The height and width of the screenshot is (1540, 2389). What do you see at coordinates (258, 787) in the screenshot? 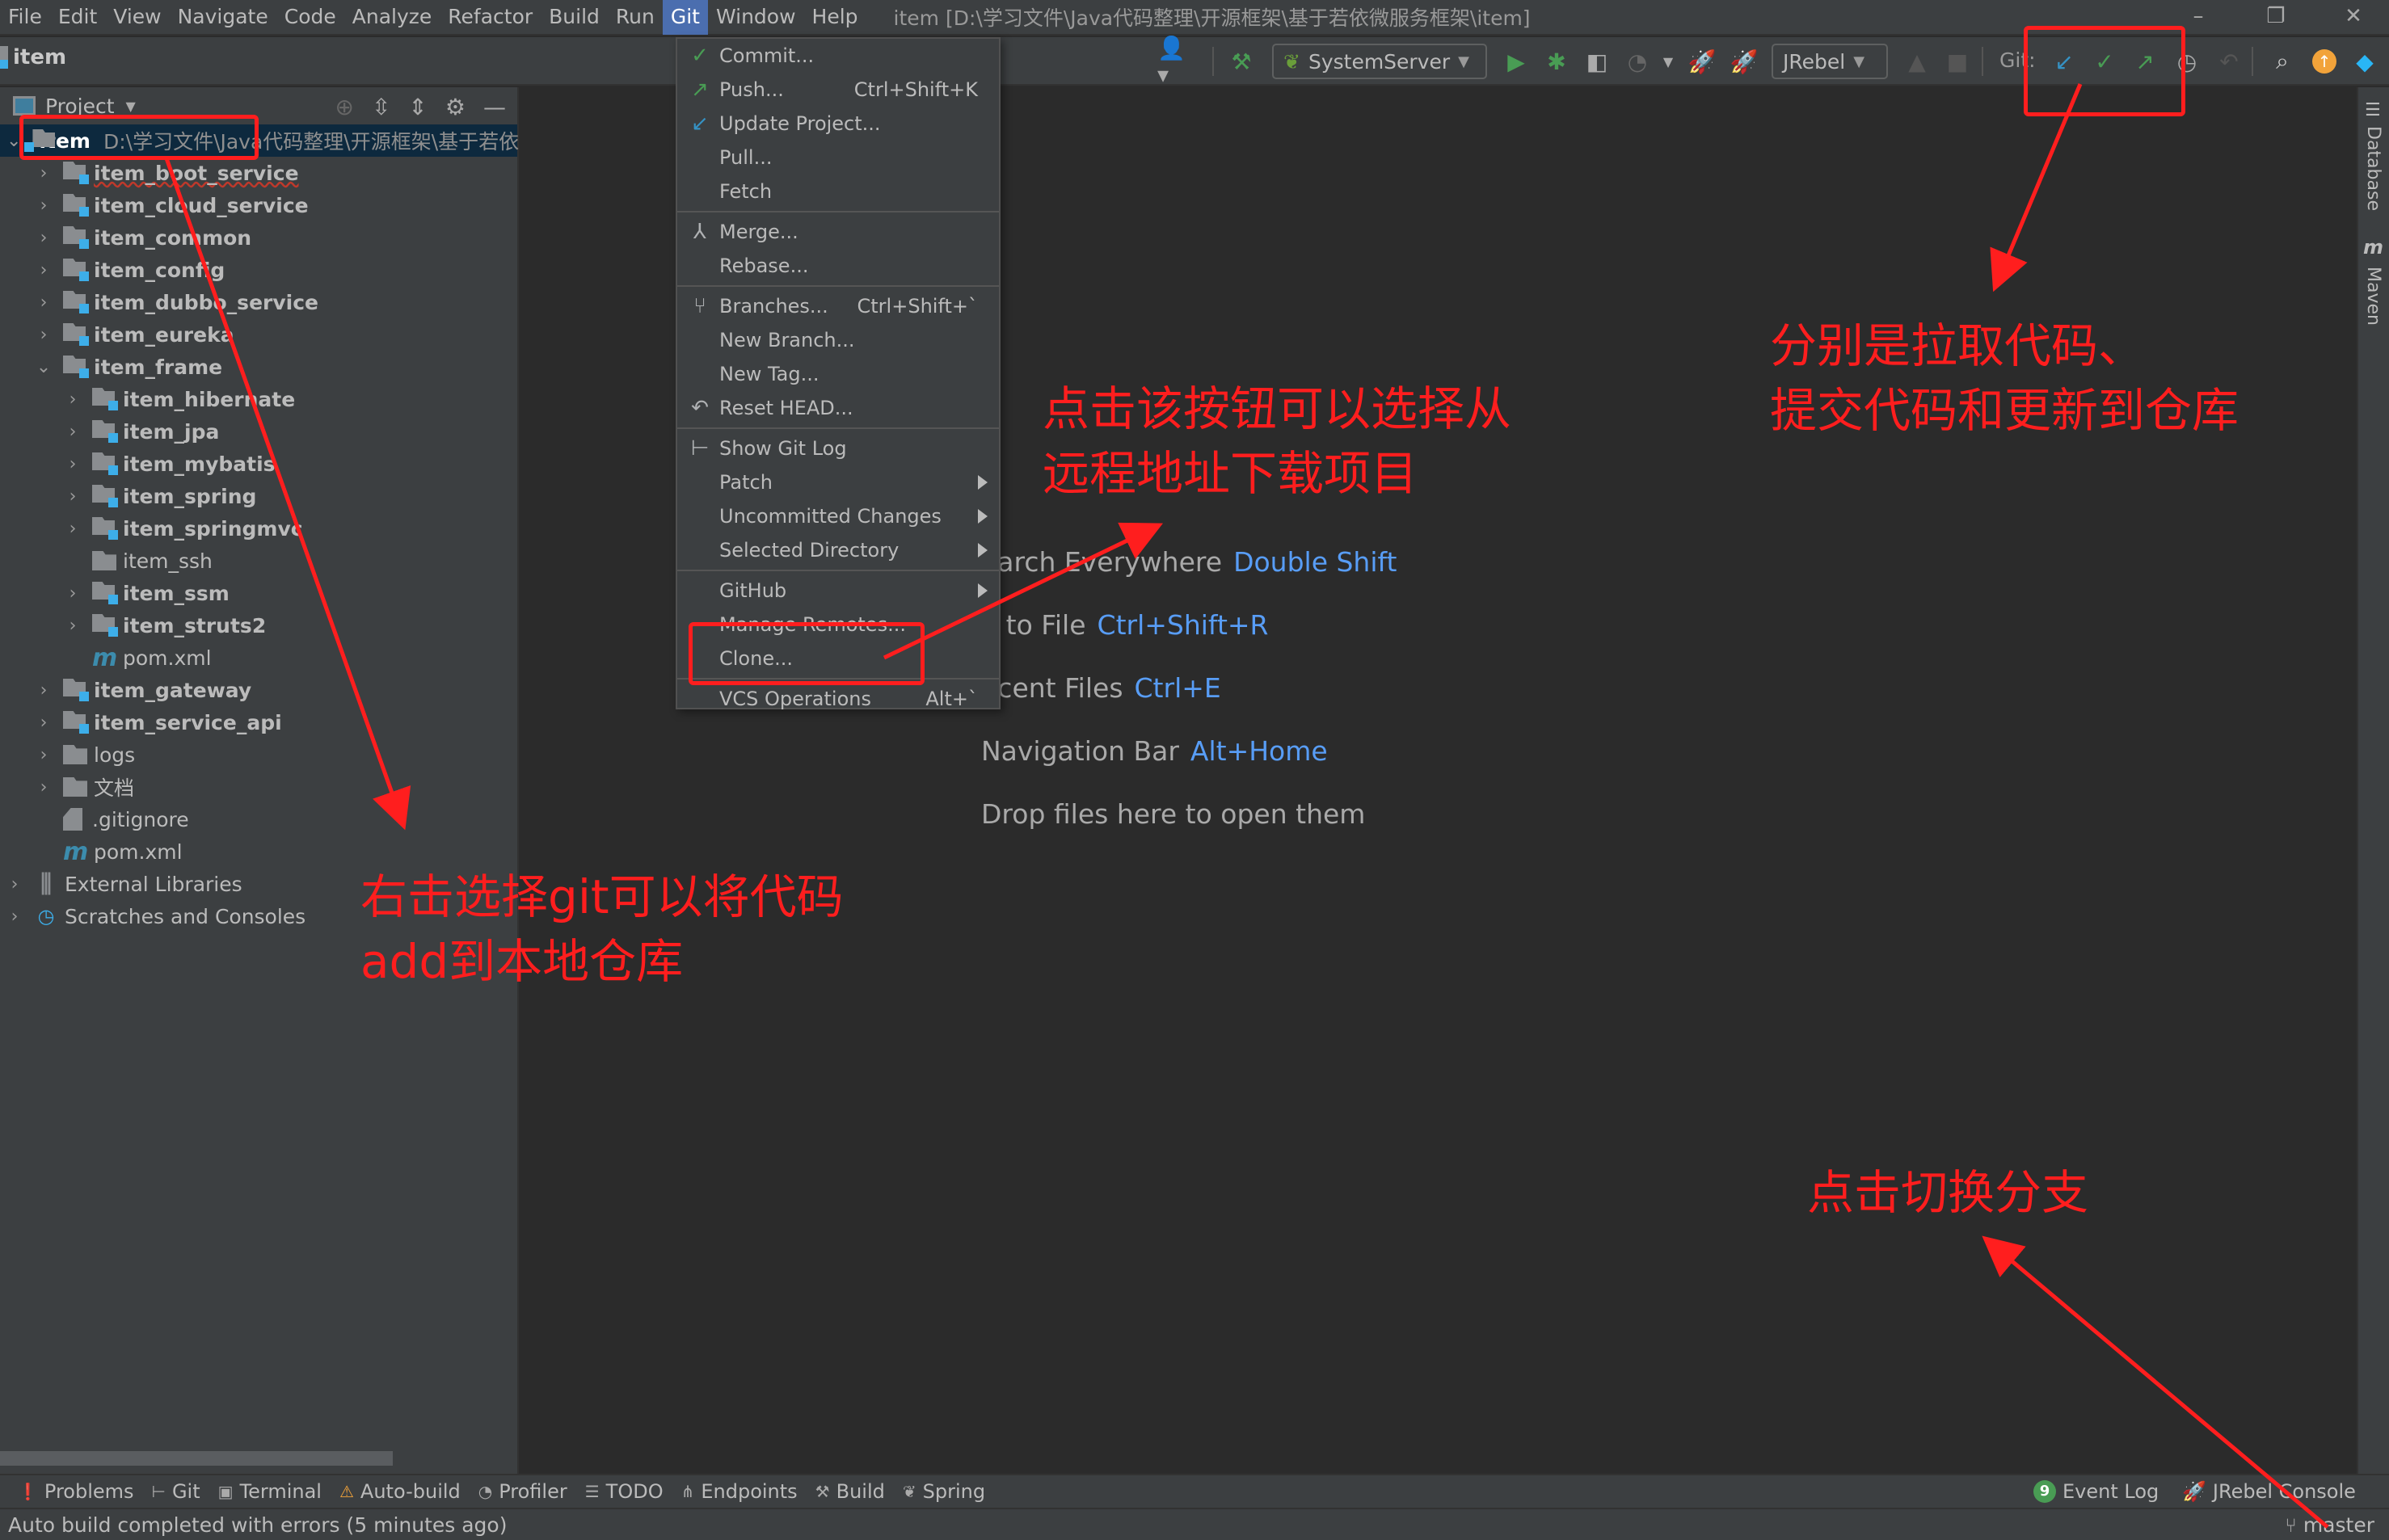
I see `tree-item: › 文档` at bounding box center [258, 787].